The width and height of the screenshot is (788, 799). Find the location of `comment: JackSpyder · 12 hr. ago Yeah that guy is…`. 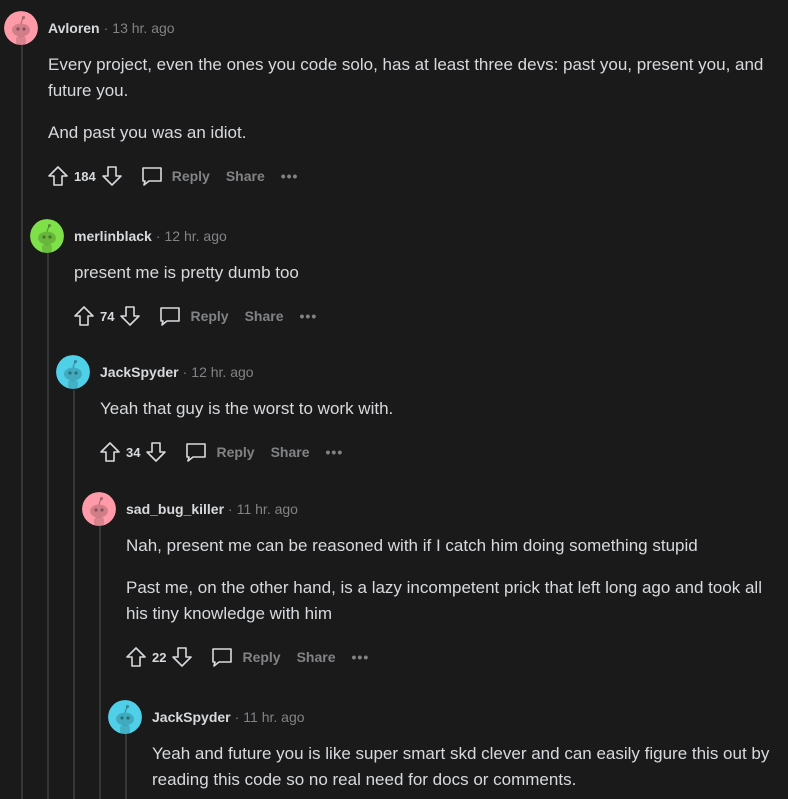

comment: JackSpyder · 12 hr. ago Yeah that guy is… is located at coordinates (422, 410).